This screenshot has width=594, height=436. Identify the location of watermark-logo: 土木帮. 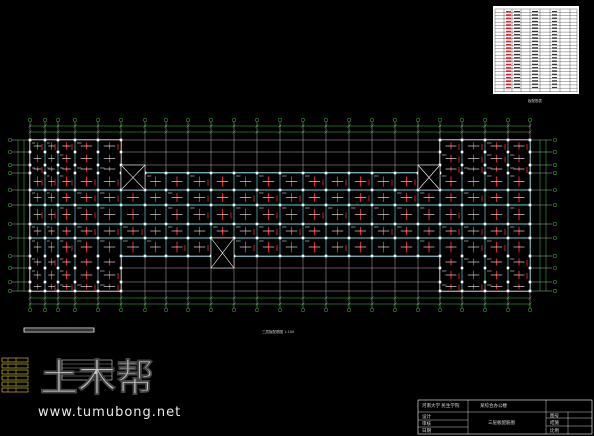
(97, 376).